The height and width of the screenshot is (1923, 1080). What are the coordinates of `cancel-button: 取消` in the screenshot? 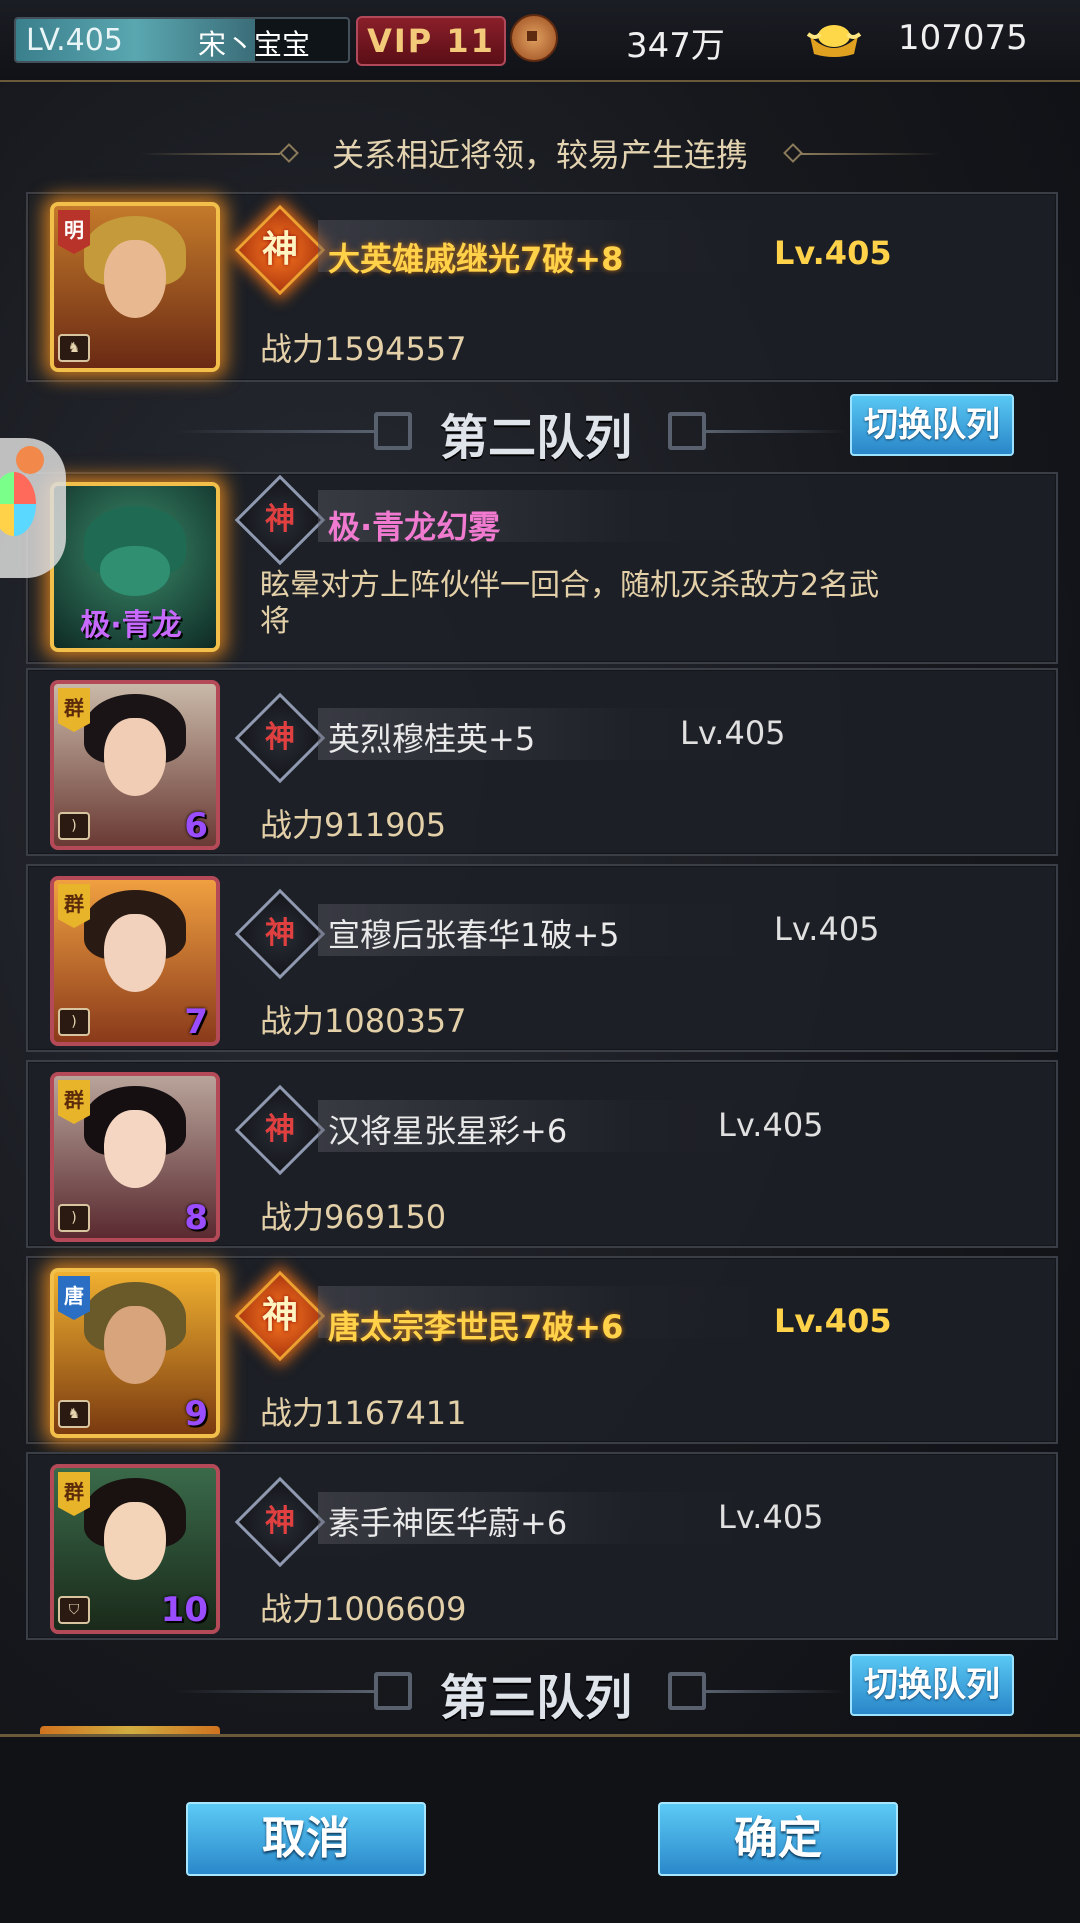 It's located at (306, 1839).